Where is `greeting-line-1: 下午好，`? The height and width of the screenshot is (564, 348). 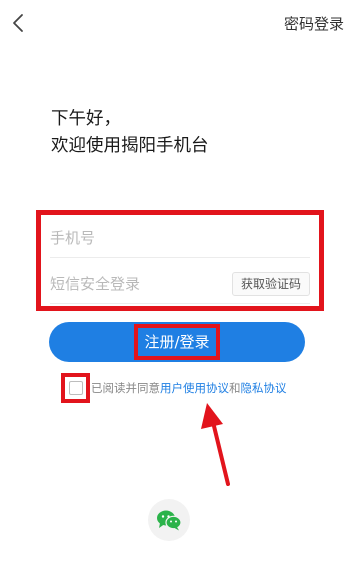 greeting-line-1: 下午好， is located at coordinates (86, 119).